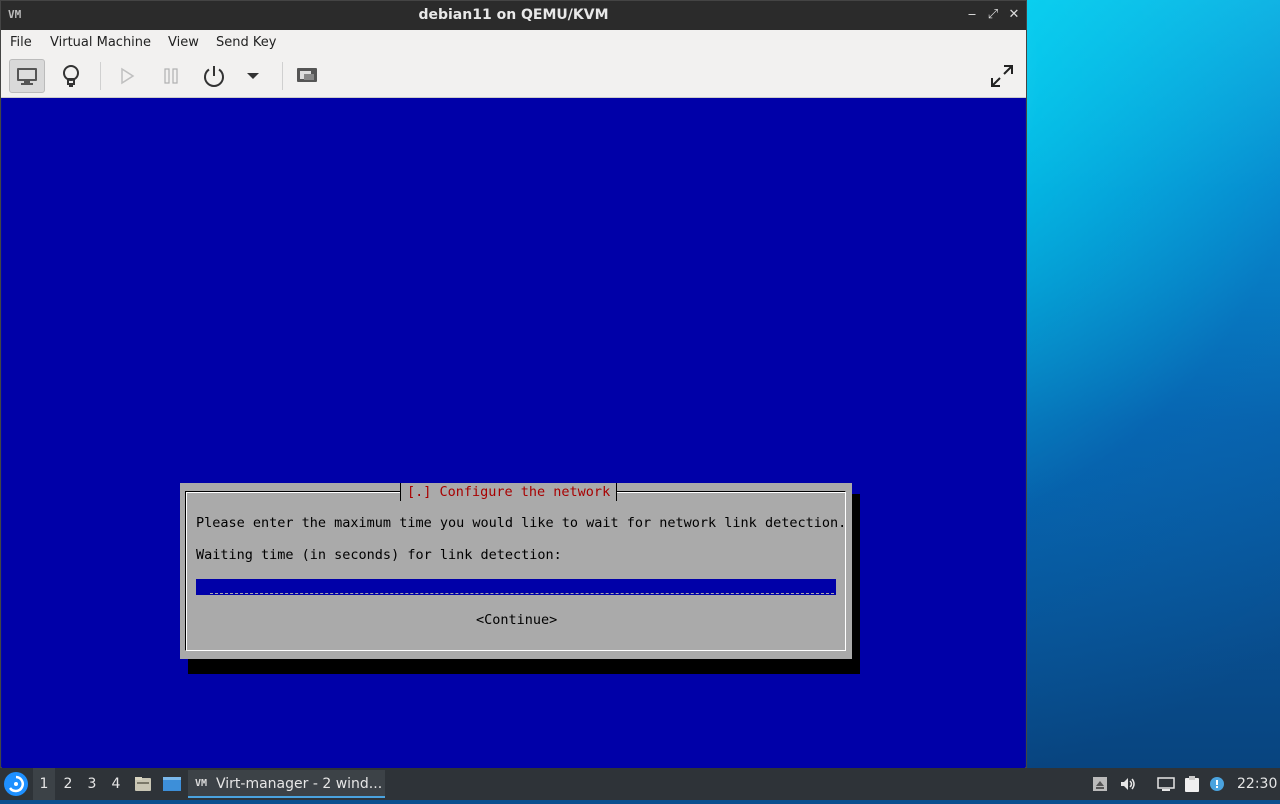  Describe the element at coordinates (201, 783) in the screenshot. I see `virt-manager-task-icon: VM` at that location.